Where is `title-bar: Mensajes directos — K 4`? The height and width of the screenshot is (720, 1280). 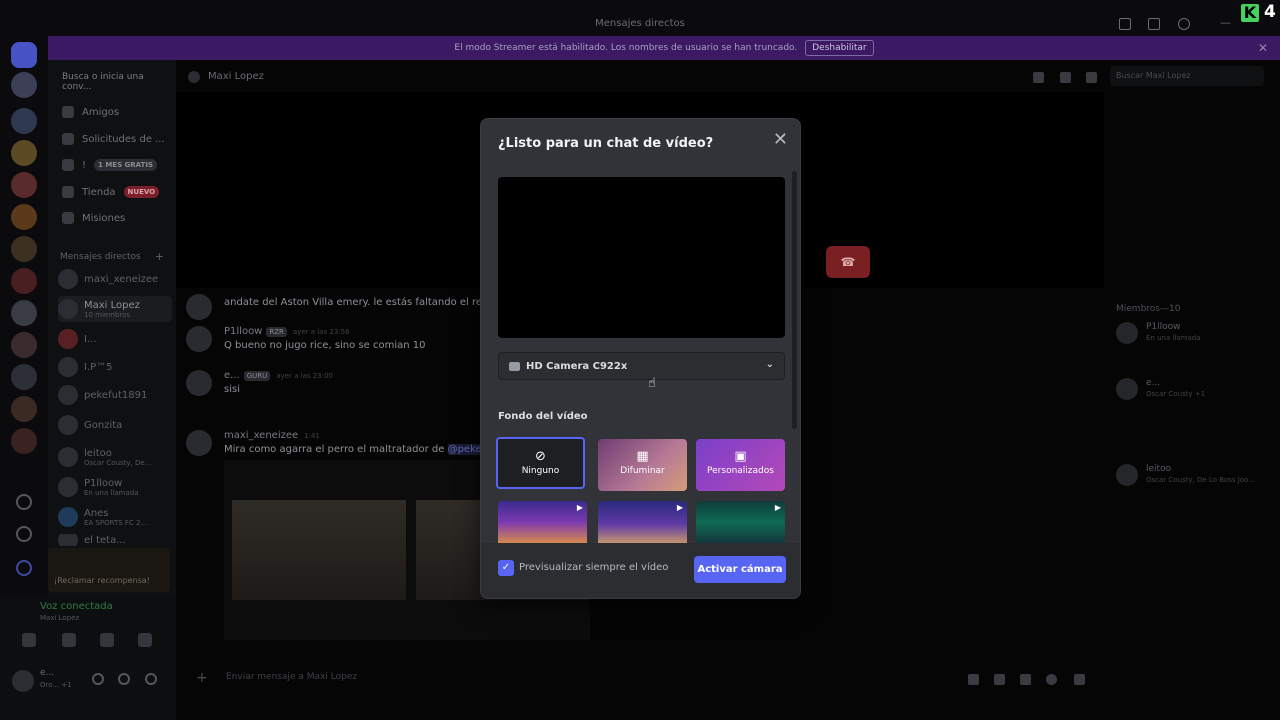
title-bar: Mensajes directos — K 4 is located at coordinates (640, 18).